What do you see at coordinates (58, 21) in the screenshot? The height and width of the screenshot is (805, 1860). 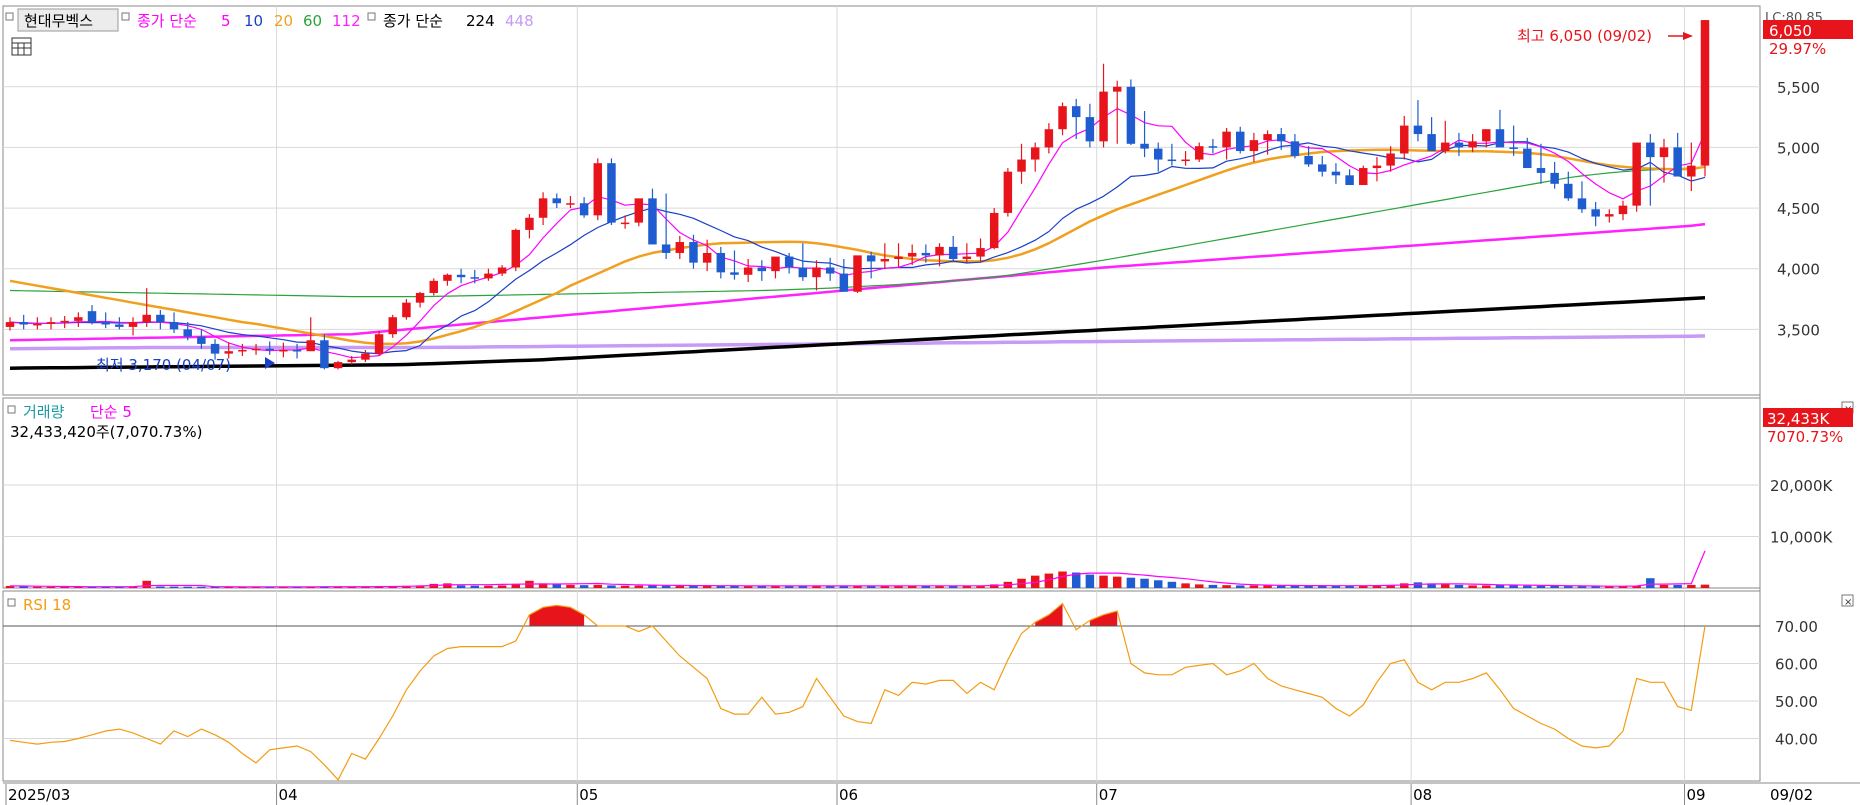 I see `stock-name: 현대무벡스` at bounding box center [58, 21].